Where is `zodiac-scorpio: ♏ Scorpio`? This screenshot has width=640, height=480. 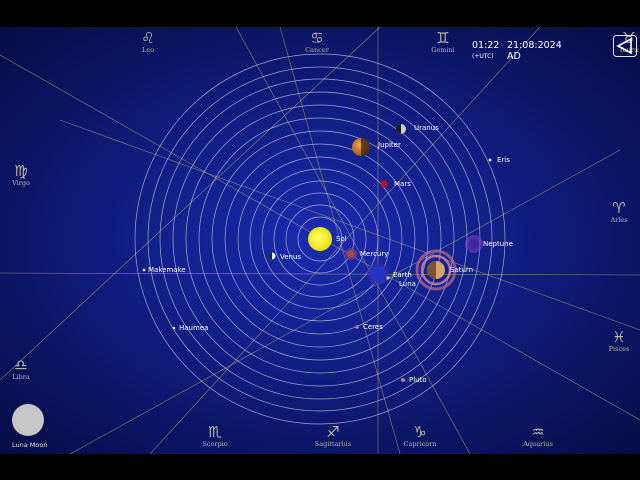 zodiac-scorpio: ♏ Scorpio is located at coordinates (215, 436).